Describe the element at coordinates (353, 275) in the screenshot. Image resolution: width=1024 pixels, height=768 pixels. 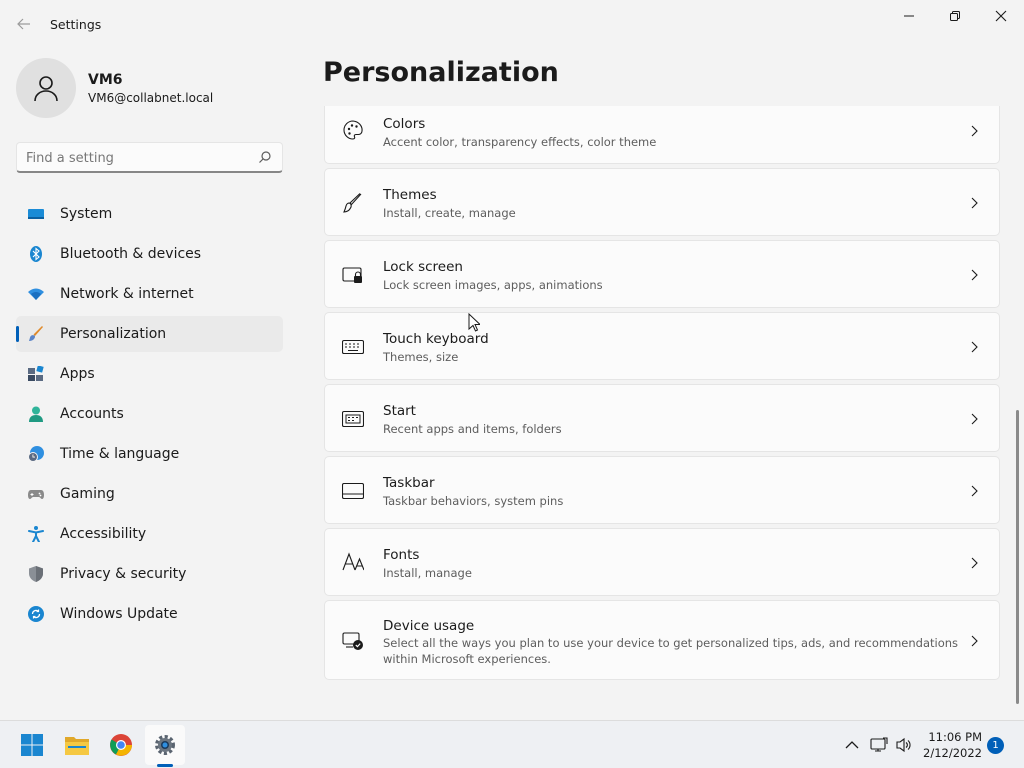
I see `lock-screen-icon` at that location.